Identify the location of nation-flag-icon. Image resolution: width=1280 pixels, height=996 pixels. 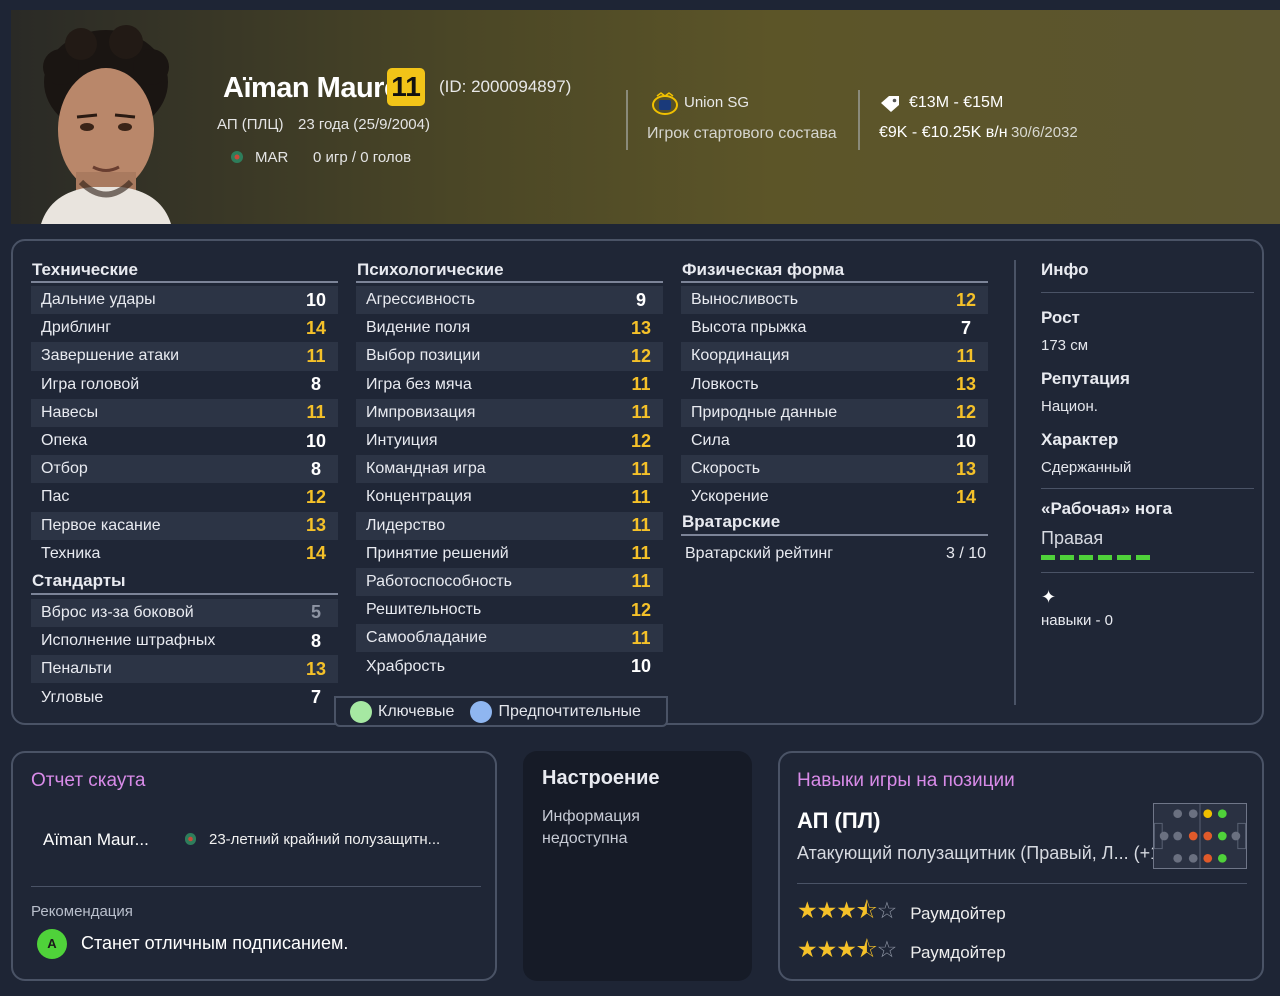
(190, 839).